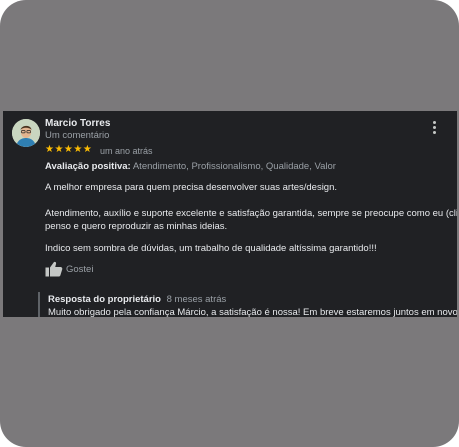 The height and width of the screenshot is (447, 459). Describe the element at coordinates (196, 299) in the screenshot. I see `owner-reply-time: 8 meses atrás` at that location.